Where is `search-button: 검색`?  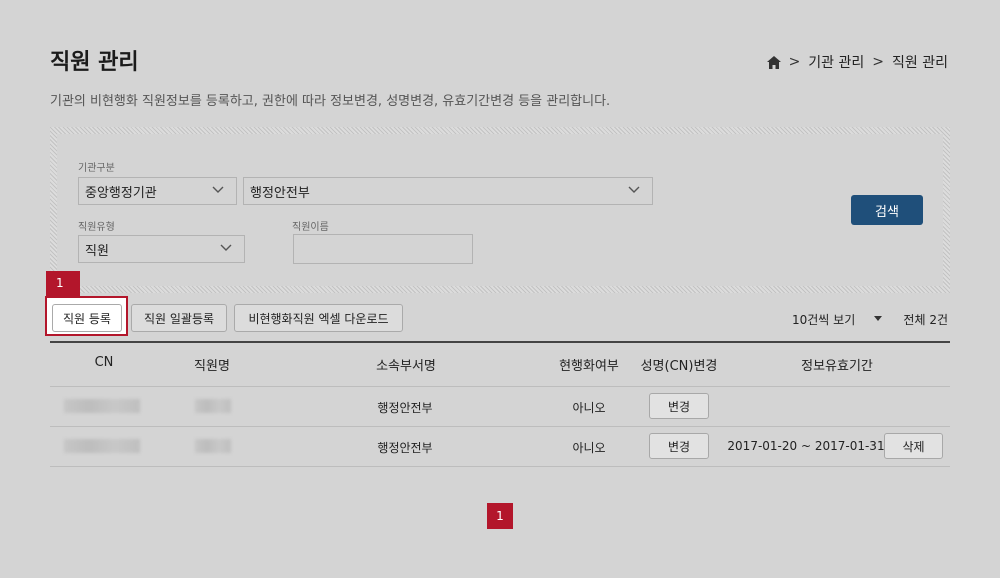
search-button: 검색 is located at coordinates (887, 210).